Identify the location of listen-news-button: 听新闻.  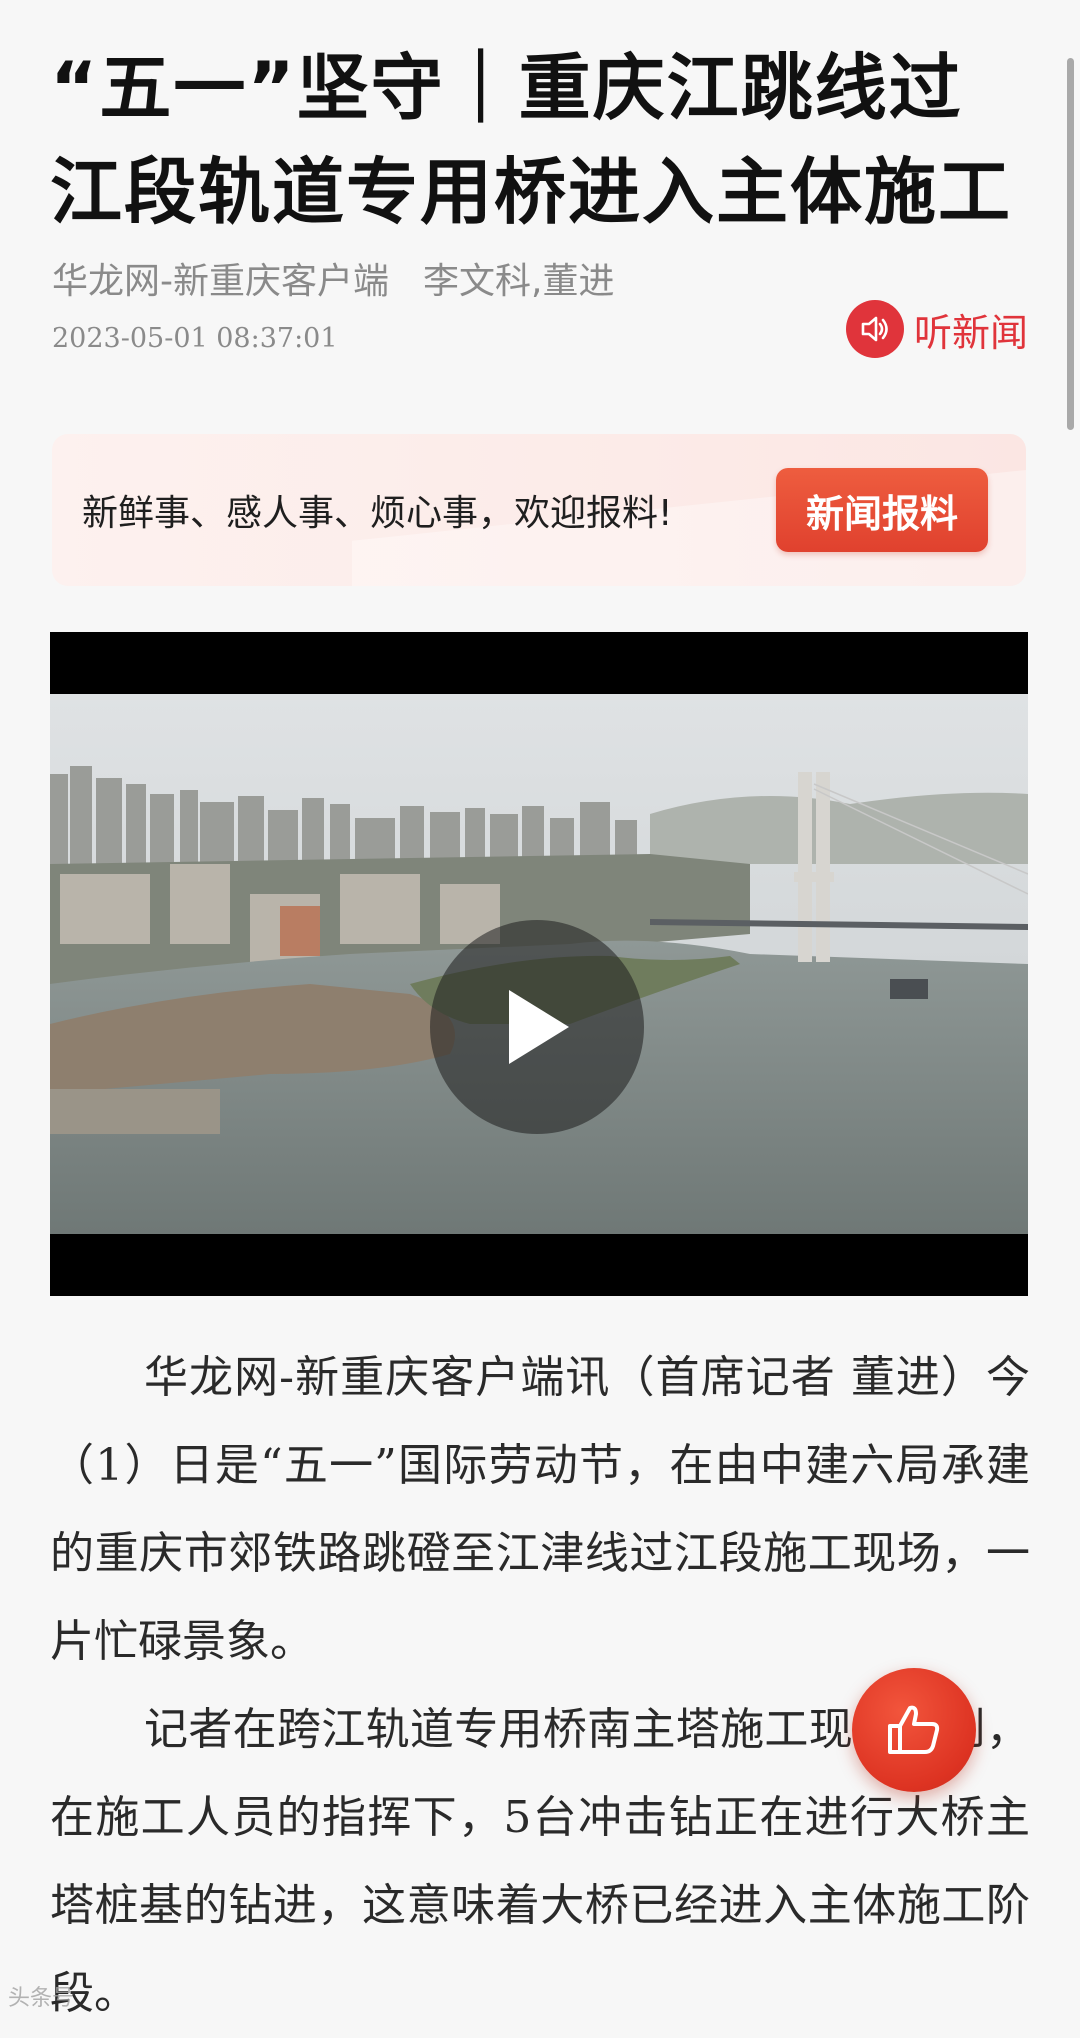
(936, 329).